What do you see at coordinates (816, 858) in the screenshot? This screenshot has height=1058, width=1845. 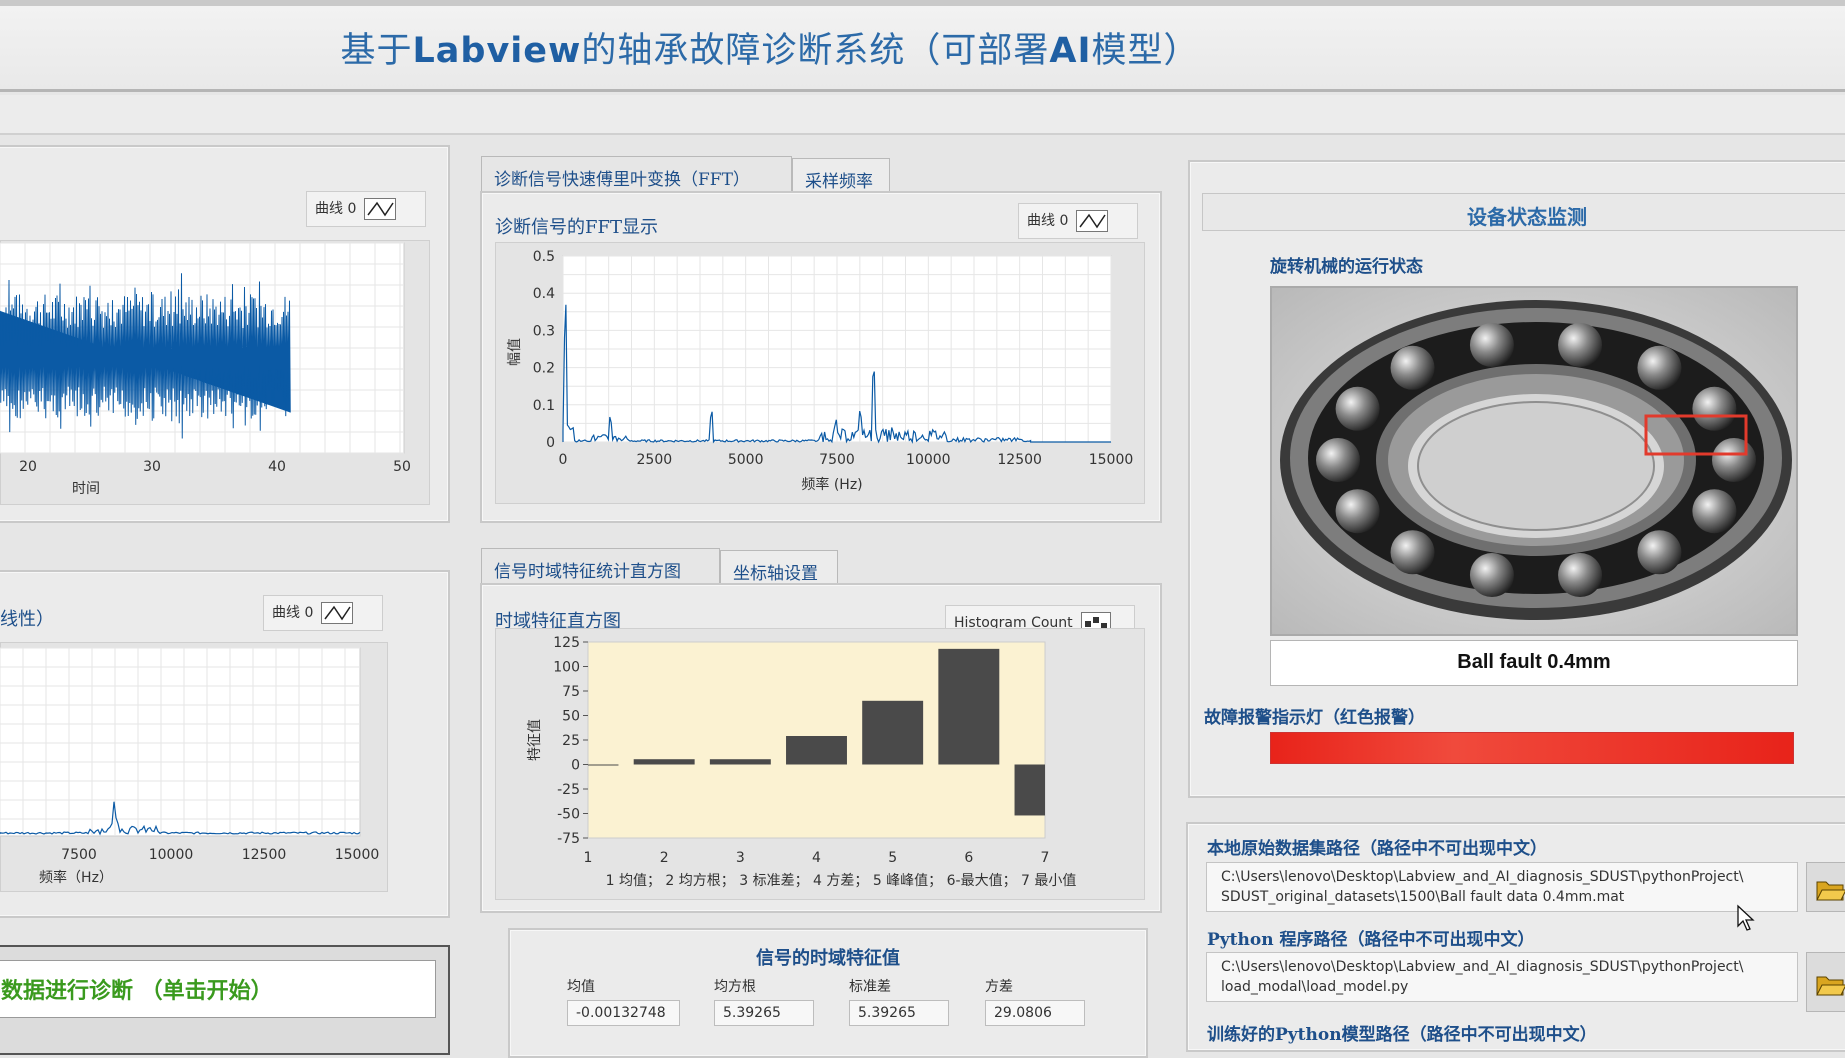 I see `x-tick: 4` at bounding box center [816, 858].